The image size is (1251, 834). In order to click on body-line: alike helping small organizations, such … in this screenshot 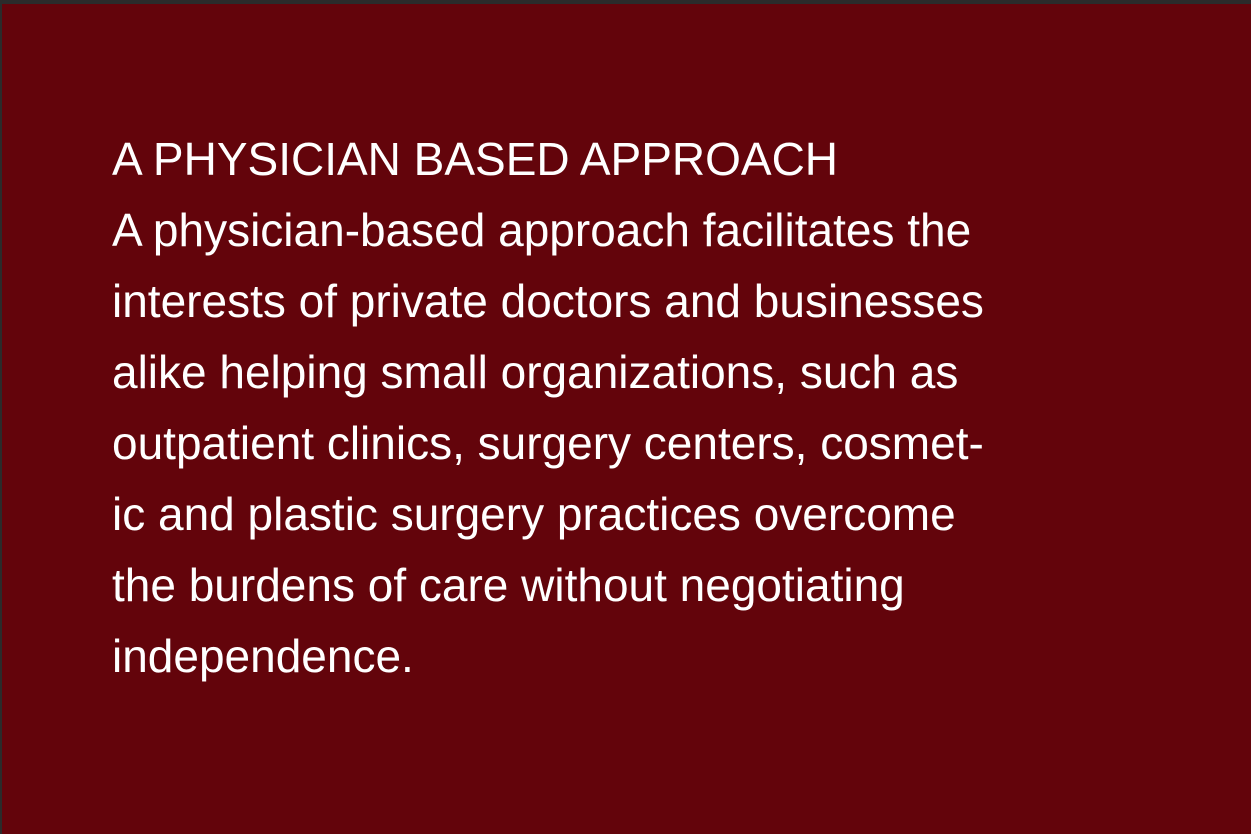, I will do `click(535, 372)`.